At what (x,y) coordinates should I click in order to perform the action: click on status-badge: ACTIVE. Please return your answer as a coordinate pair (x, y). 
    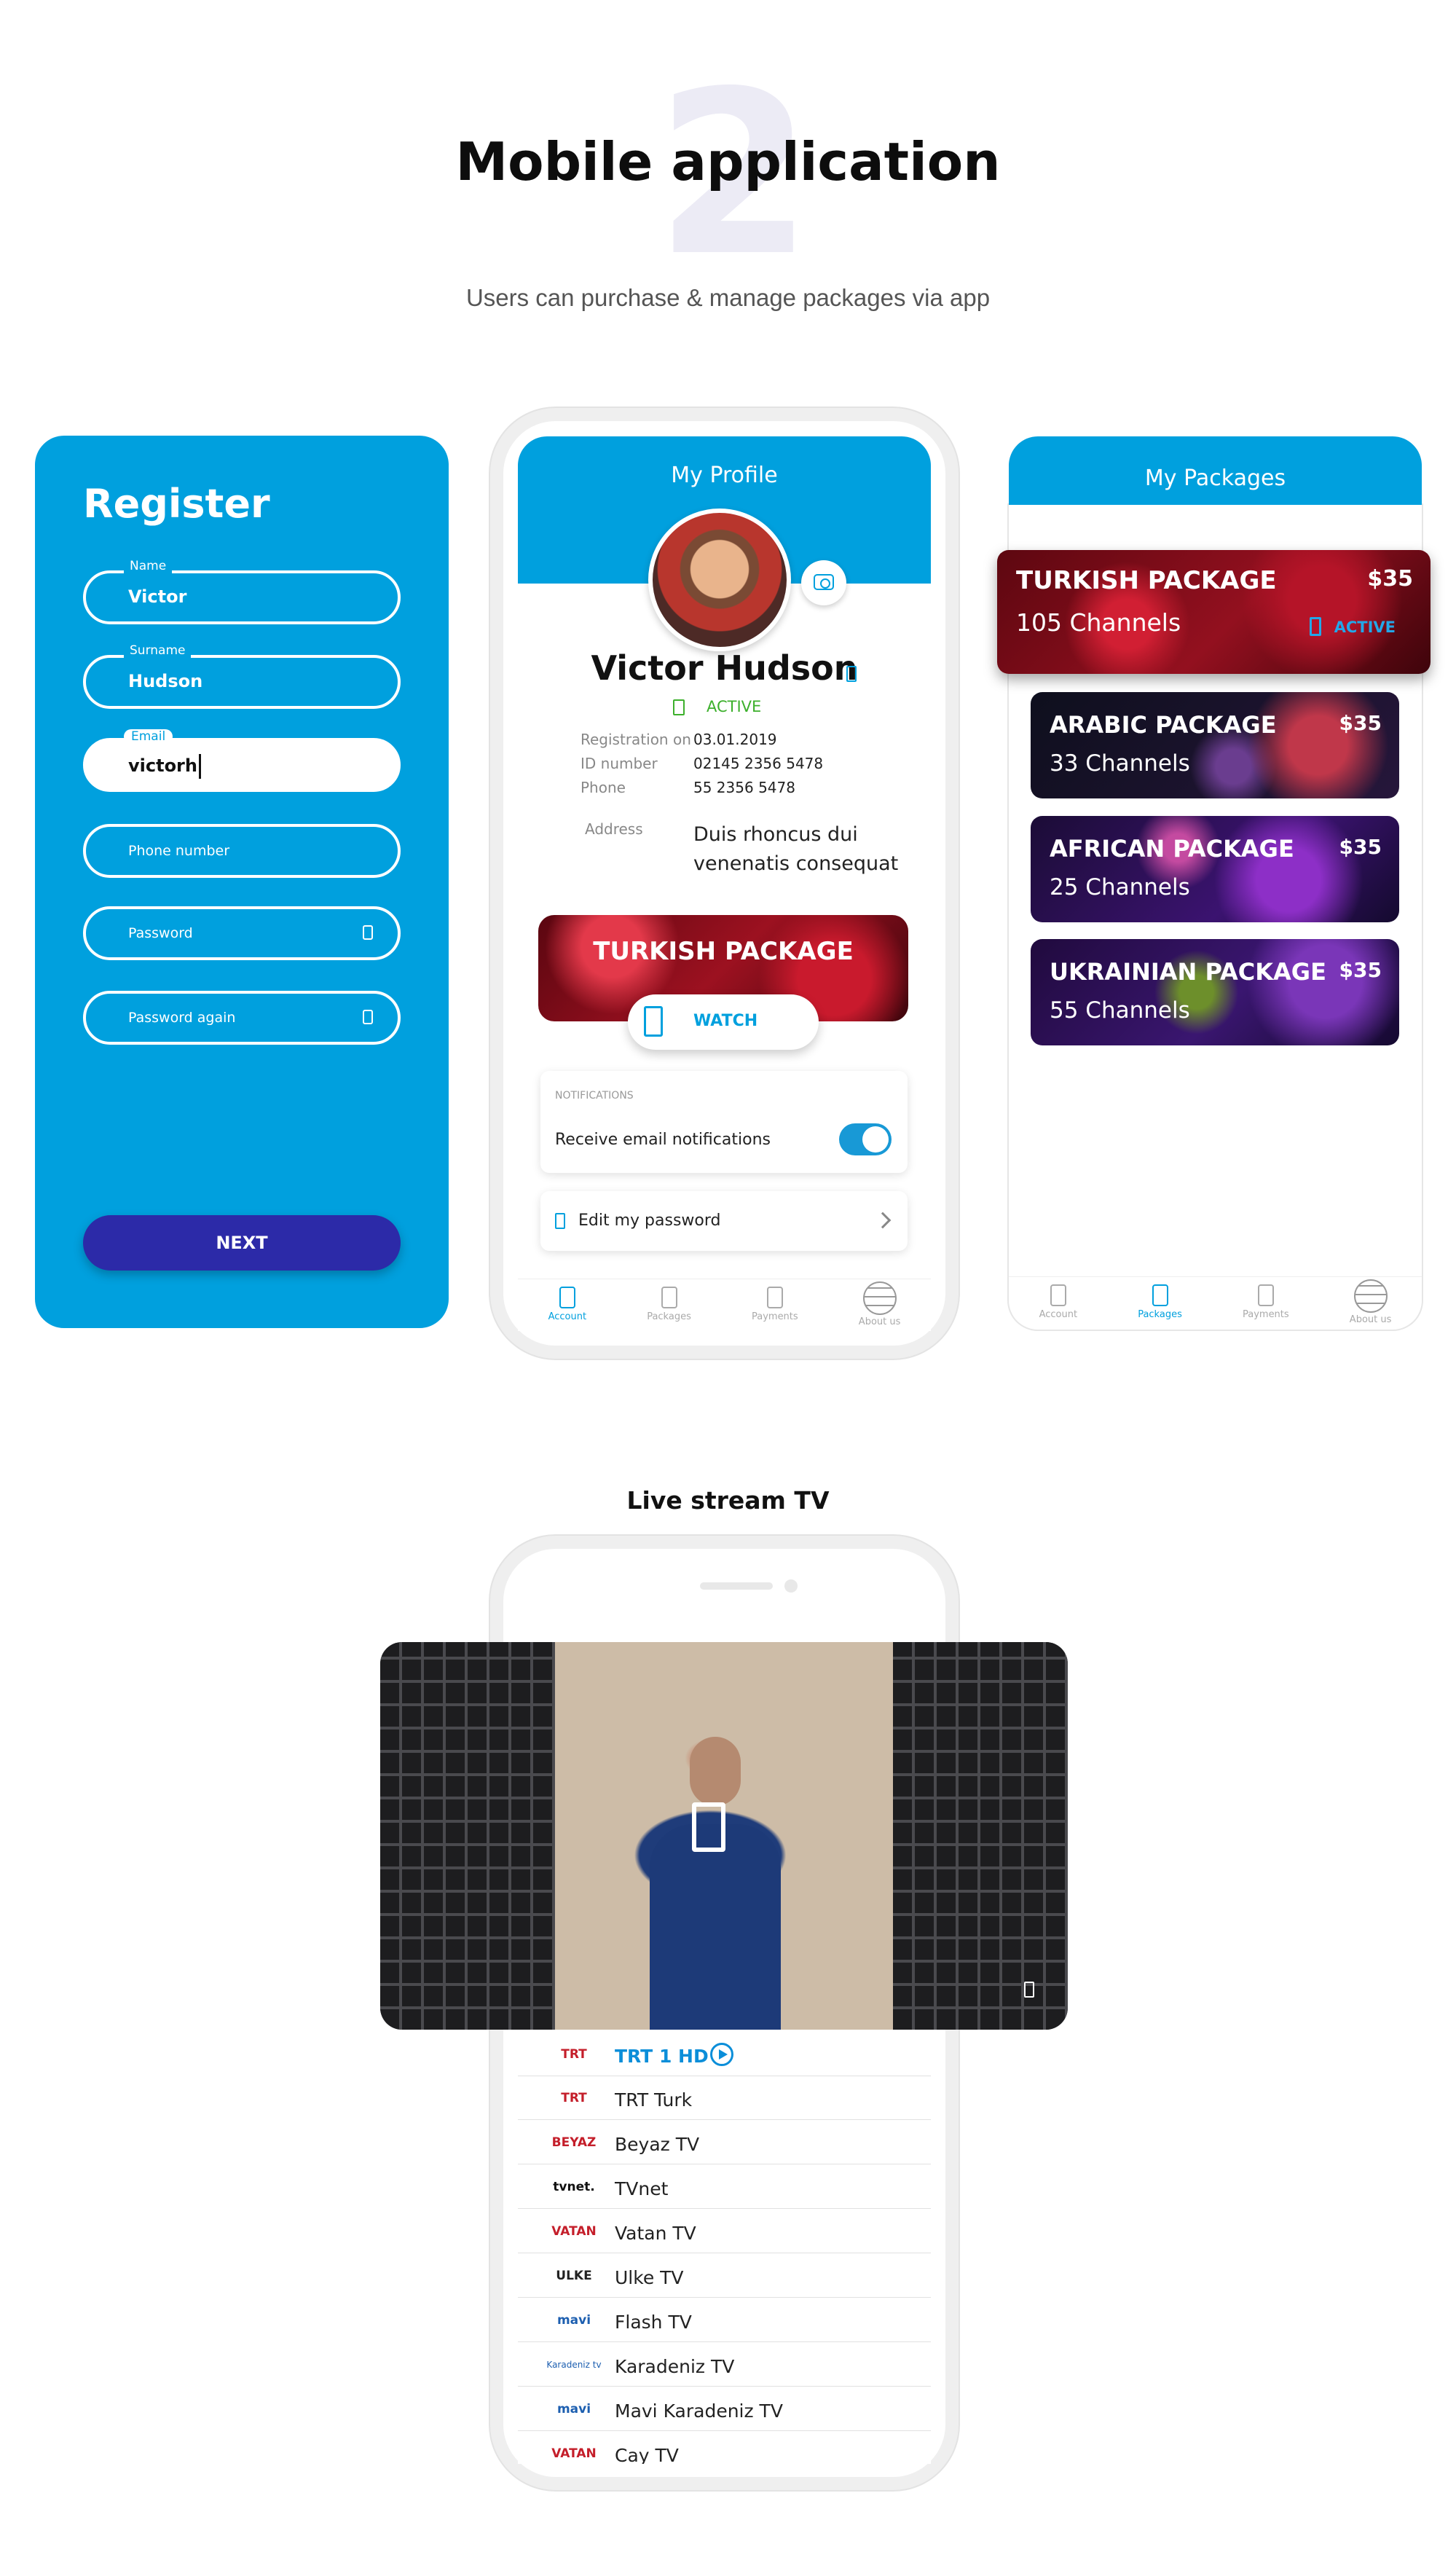
    Looking at the image, I should click on (734, 706).